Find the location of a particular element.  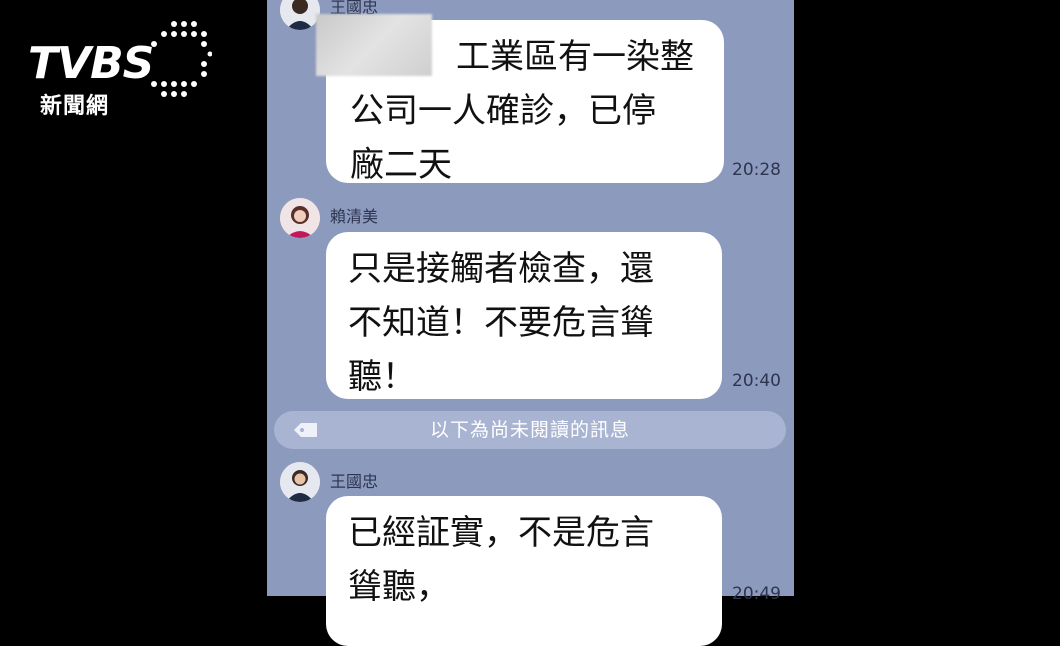

sender-name: 王國忠 is located at coordinates (354, 481).